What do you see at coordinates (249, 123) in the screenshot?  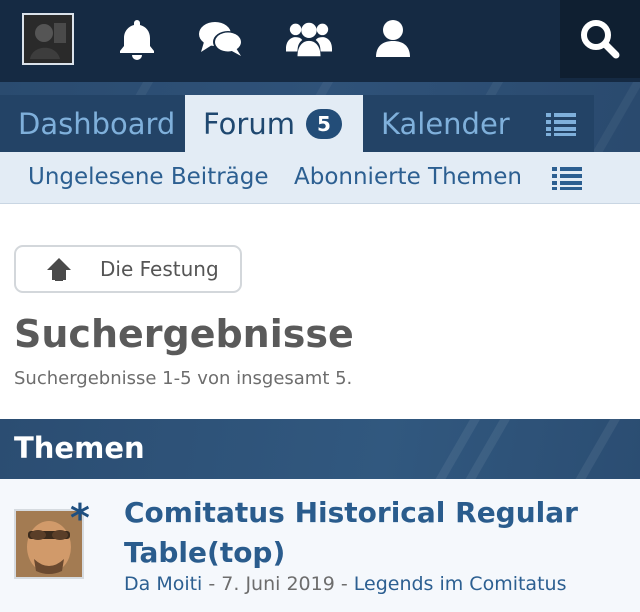 I see `tab-label: Forum` at bounding box center [249, 123].